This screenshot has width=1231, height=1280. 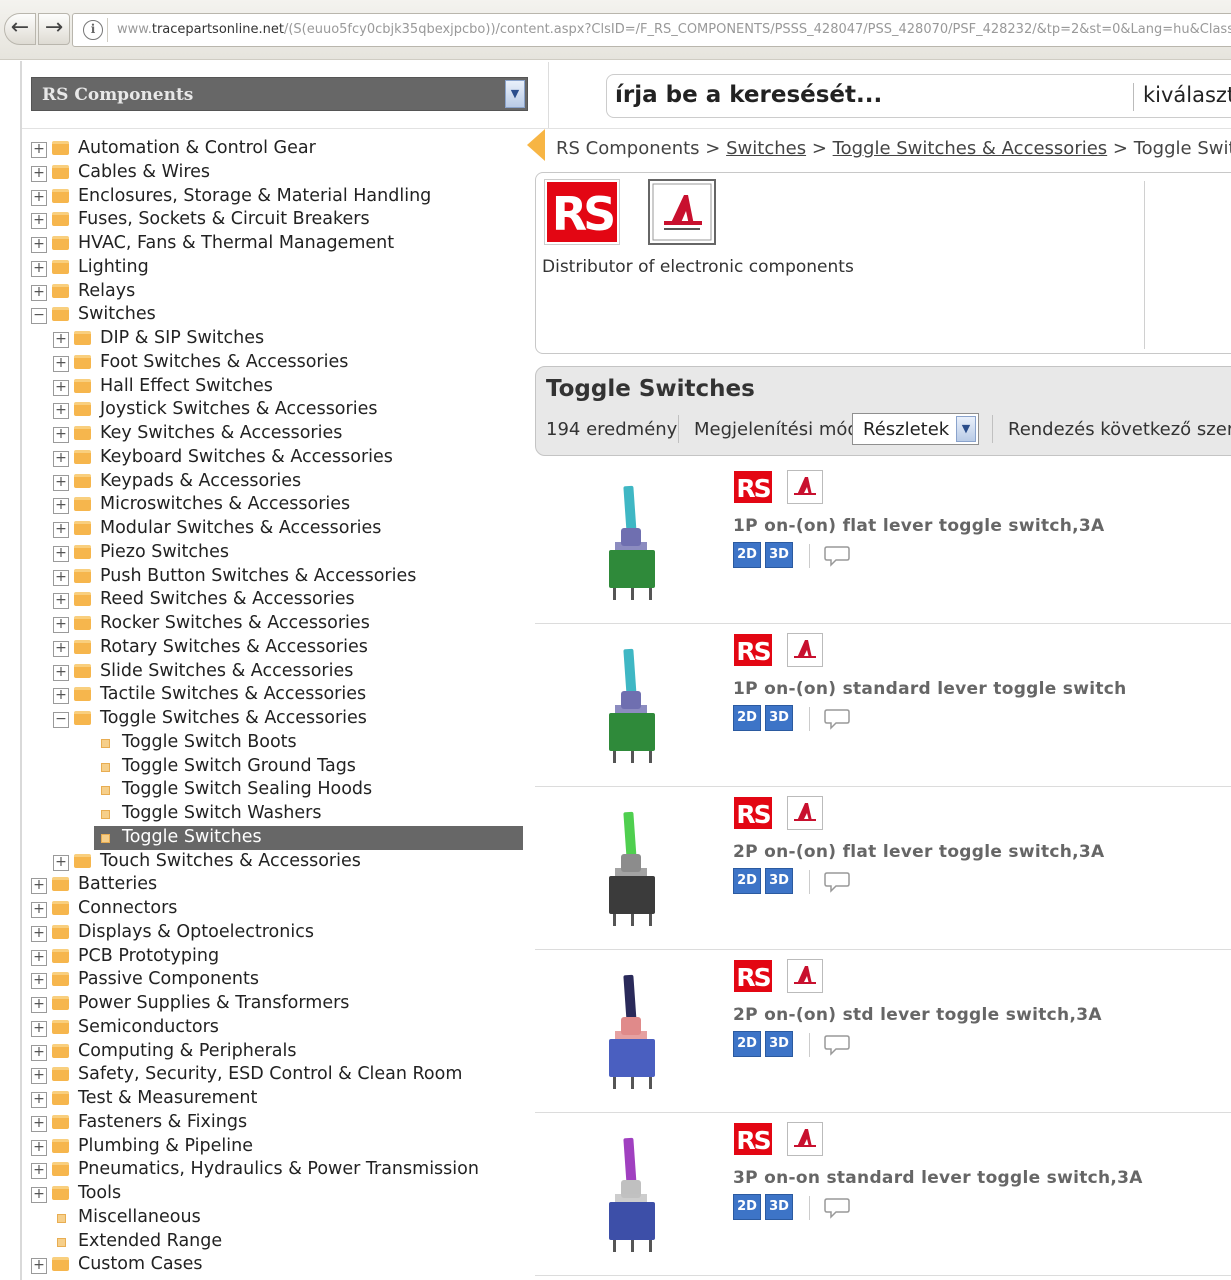 What do you see at coordinates (255, 195) in the screenshot?
I see `tree-item-label: Enclosures, Storage & Material Handling` at bounding box center [255, 195].